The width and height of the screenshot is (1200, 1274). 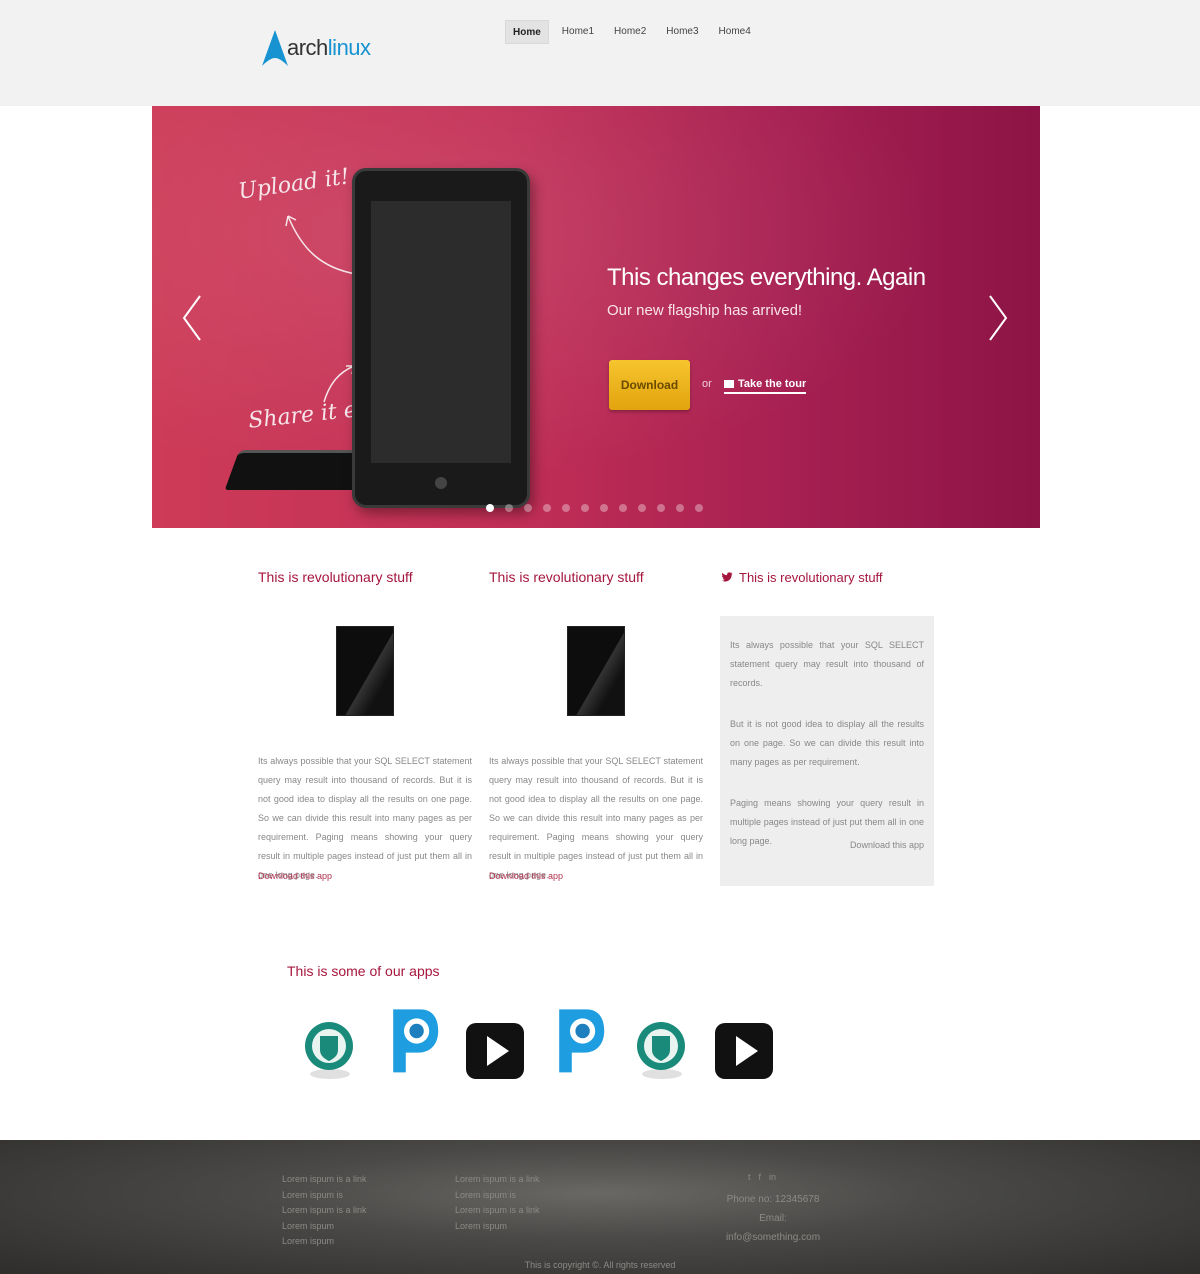 I want to click on nav-home1: Home1, so click(x=578, y=32).